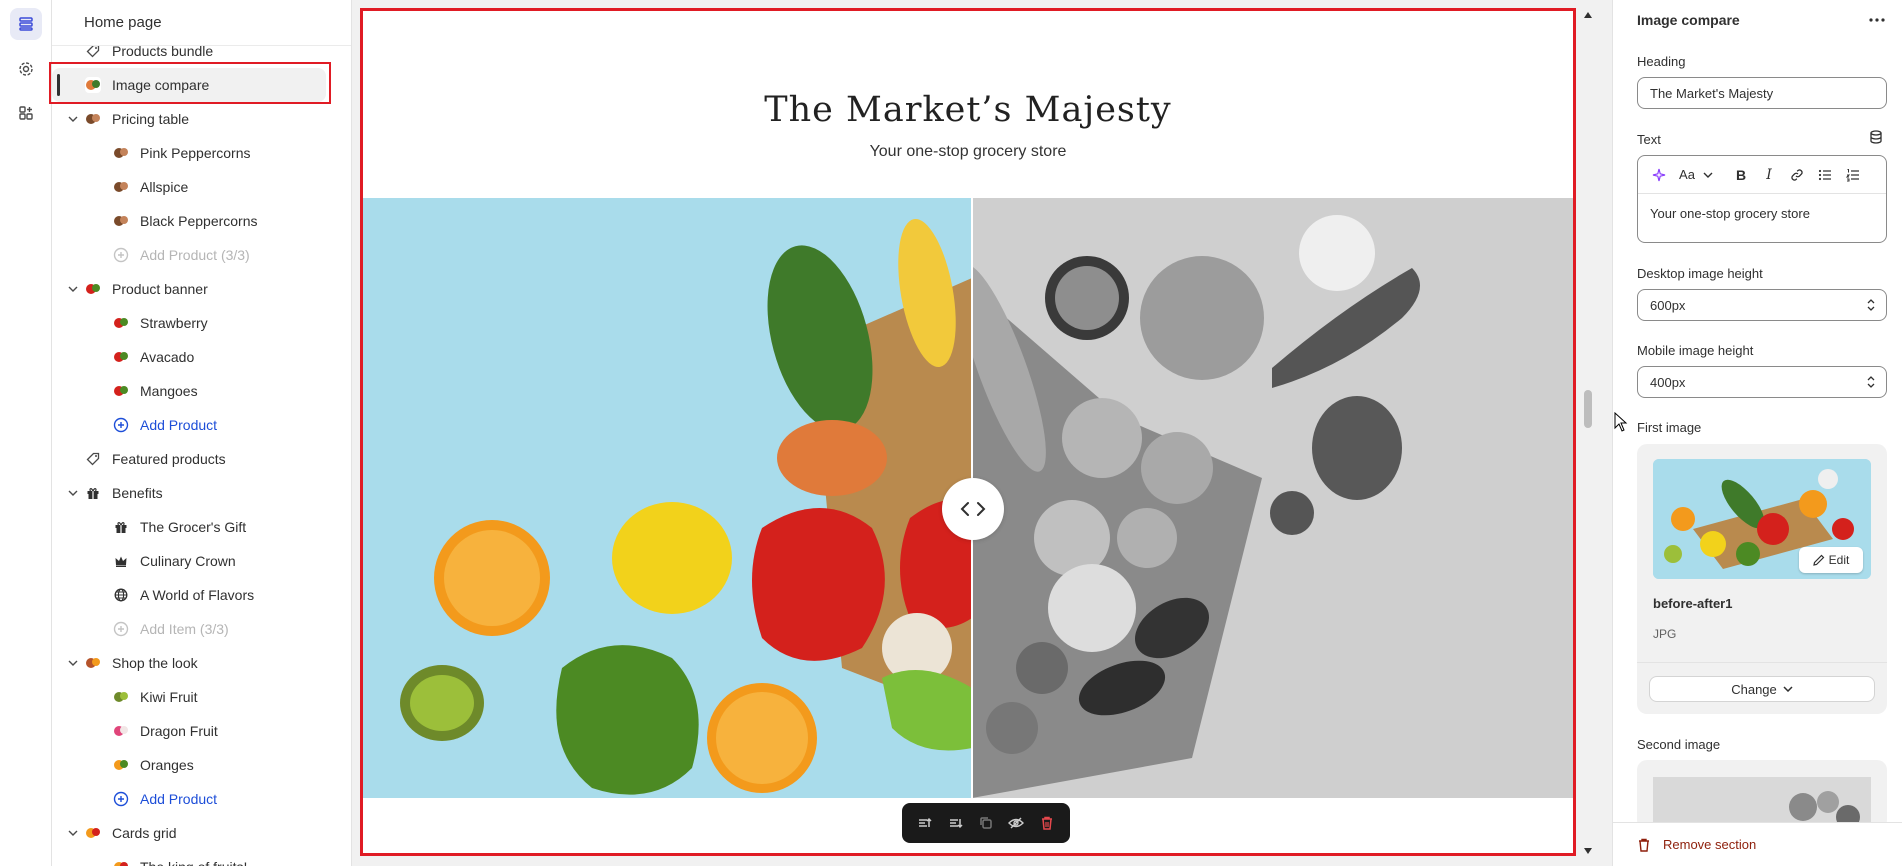 This screenshot has width=1902, height=866. Describe the element at coordinates (193, 493) in the screenshot. I see `section-item-benefits: Benefits` at that location.